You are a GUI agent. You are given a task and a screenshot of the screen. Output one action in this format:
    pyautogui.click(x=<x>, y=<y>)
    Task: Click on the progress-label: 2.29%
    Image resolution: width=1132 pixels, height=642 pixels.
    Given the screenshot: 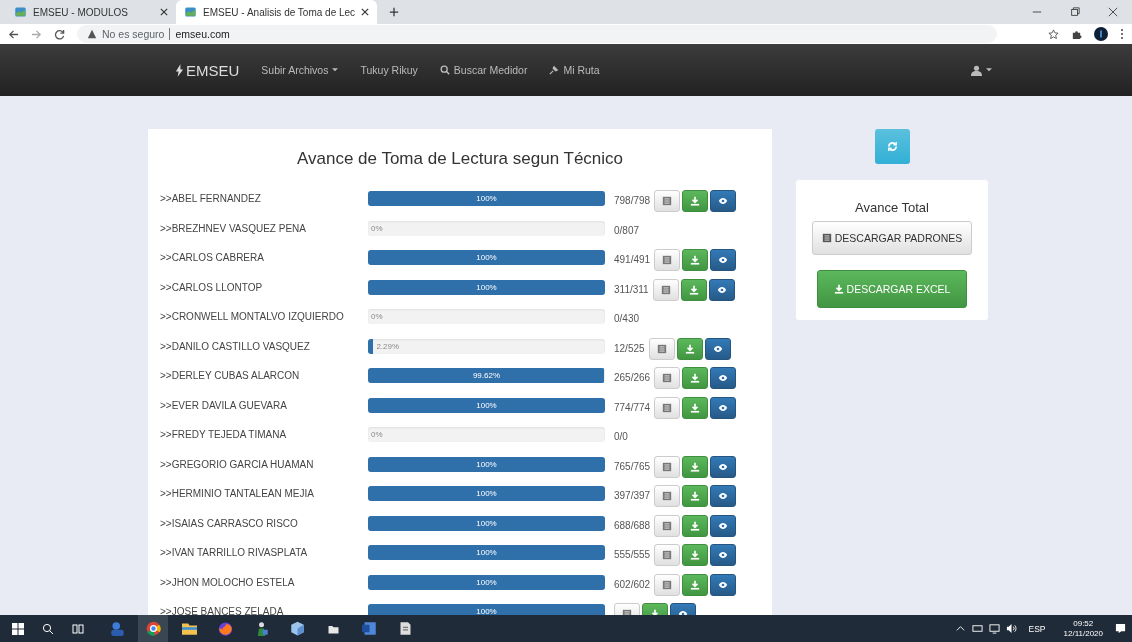 What is the action you would take?
    pyautogui.click(x=388, y=346)
    